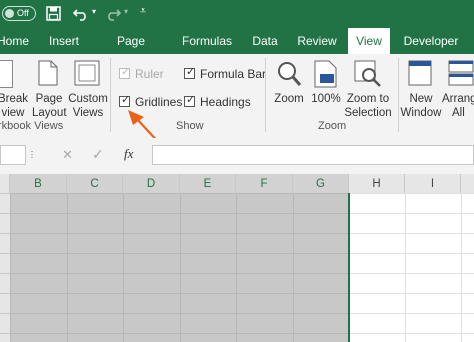 The height and width of the screenshot is (342, 474). What do you see at coordinates (13, 155) in the screenshot?
I see `name-box` at bounding box center [13, 155].